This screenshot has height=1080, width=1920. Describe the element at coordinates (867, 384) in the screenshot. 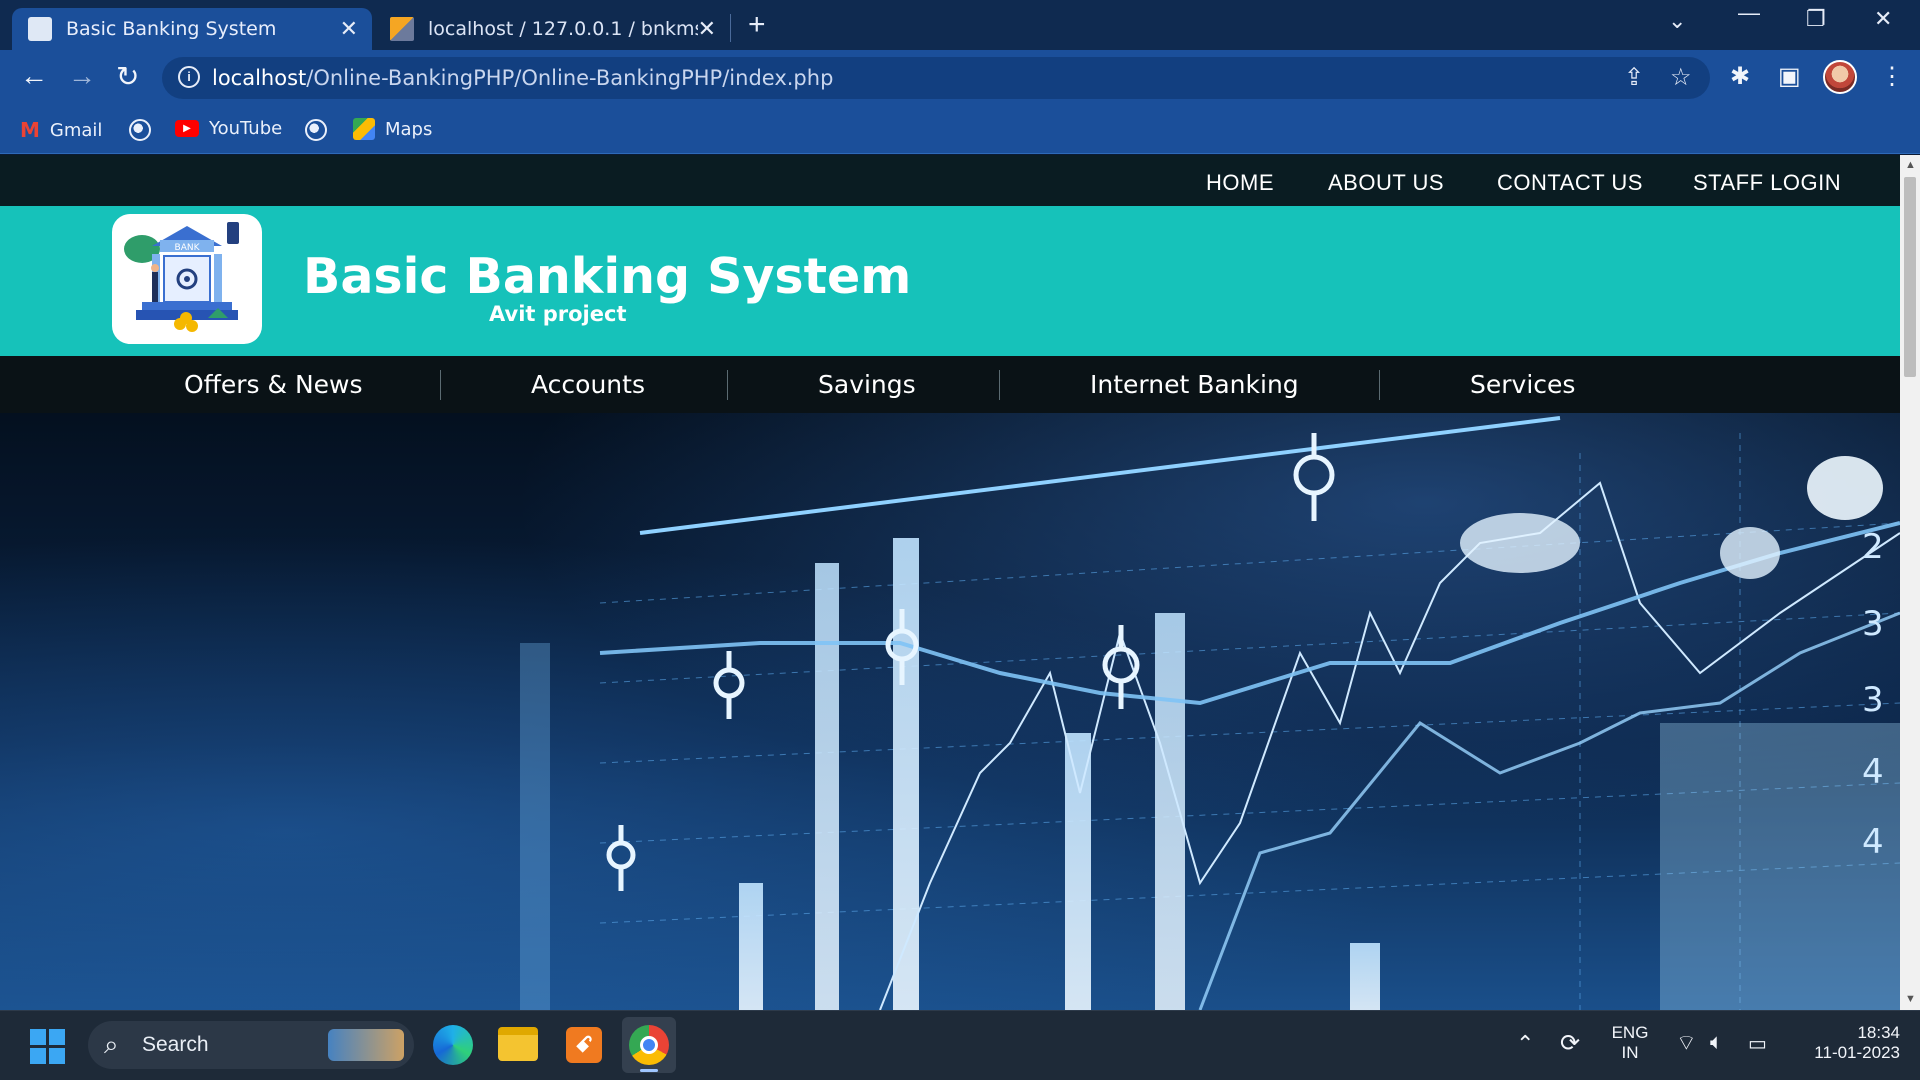

I see `nav-savings: Savings` at that location.